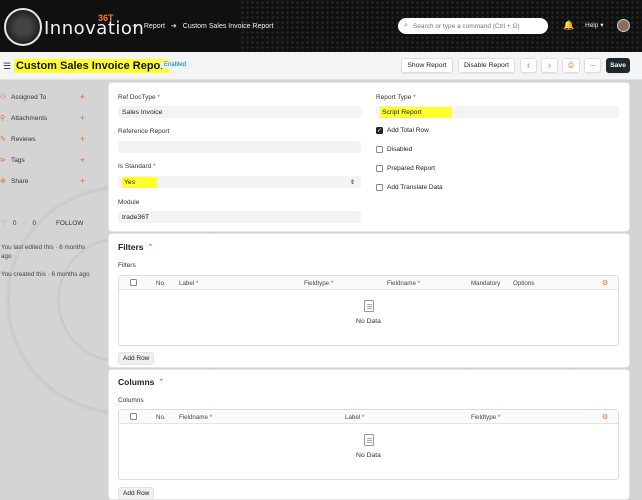 This screenshot has width=642, height=500. Describe the element at coordinates (379, 130) in the screenshot. I see `checkbox-checked-icon: ✓` at that location.